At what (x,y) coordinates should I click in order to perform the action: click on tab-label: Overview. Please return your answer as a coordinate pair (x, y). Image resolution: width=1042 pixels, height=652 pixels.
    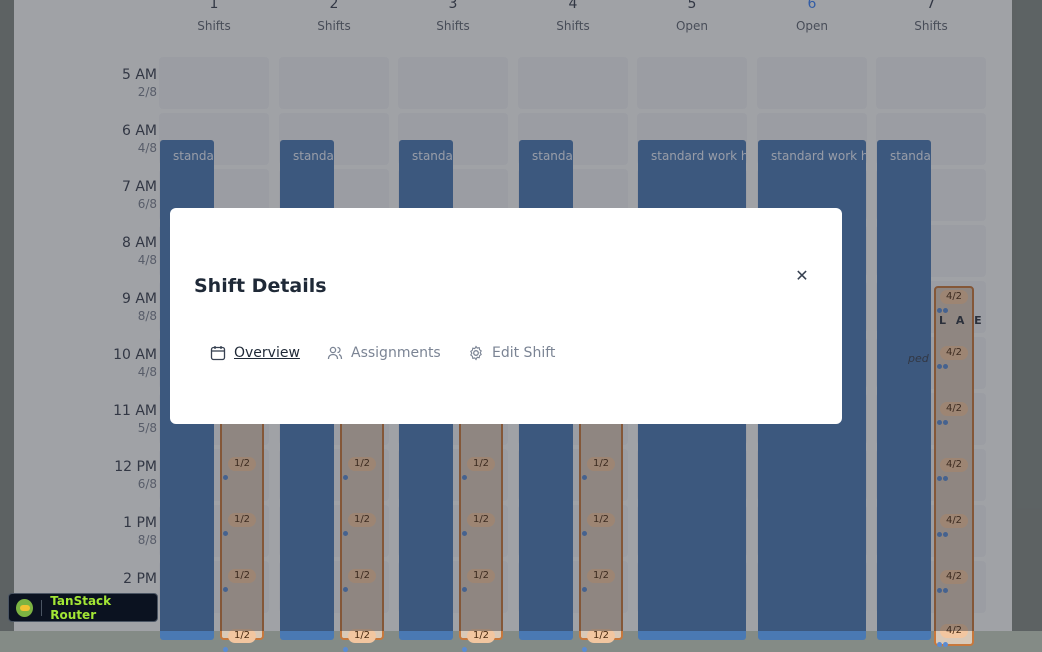
    Looking at the image, I should click on (267, 353).